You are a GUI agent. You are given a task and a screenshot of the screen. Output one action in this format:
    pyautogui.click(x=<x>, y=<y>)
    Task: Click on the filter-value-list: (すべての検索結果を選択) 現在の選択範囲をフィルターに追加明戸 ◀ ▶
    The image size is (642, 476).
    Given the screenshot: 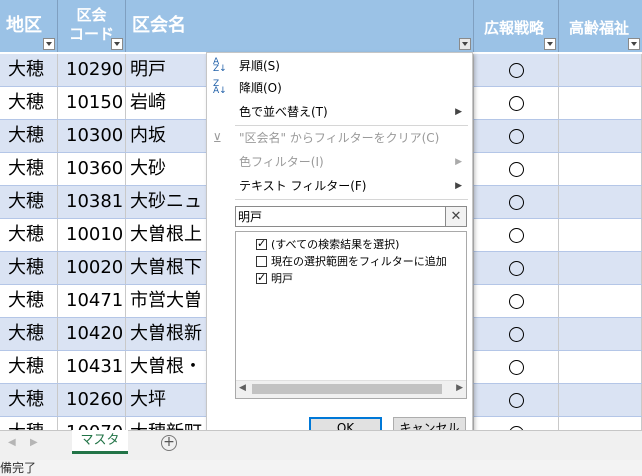 What is the action you would take?
    pyautogui.click(x=351, y=315)
    